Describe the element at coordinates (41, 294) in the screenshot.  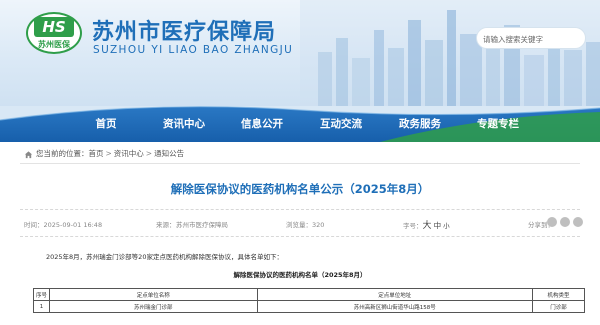
I see `table-header-cell: 序号` at that location.